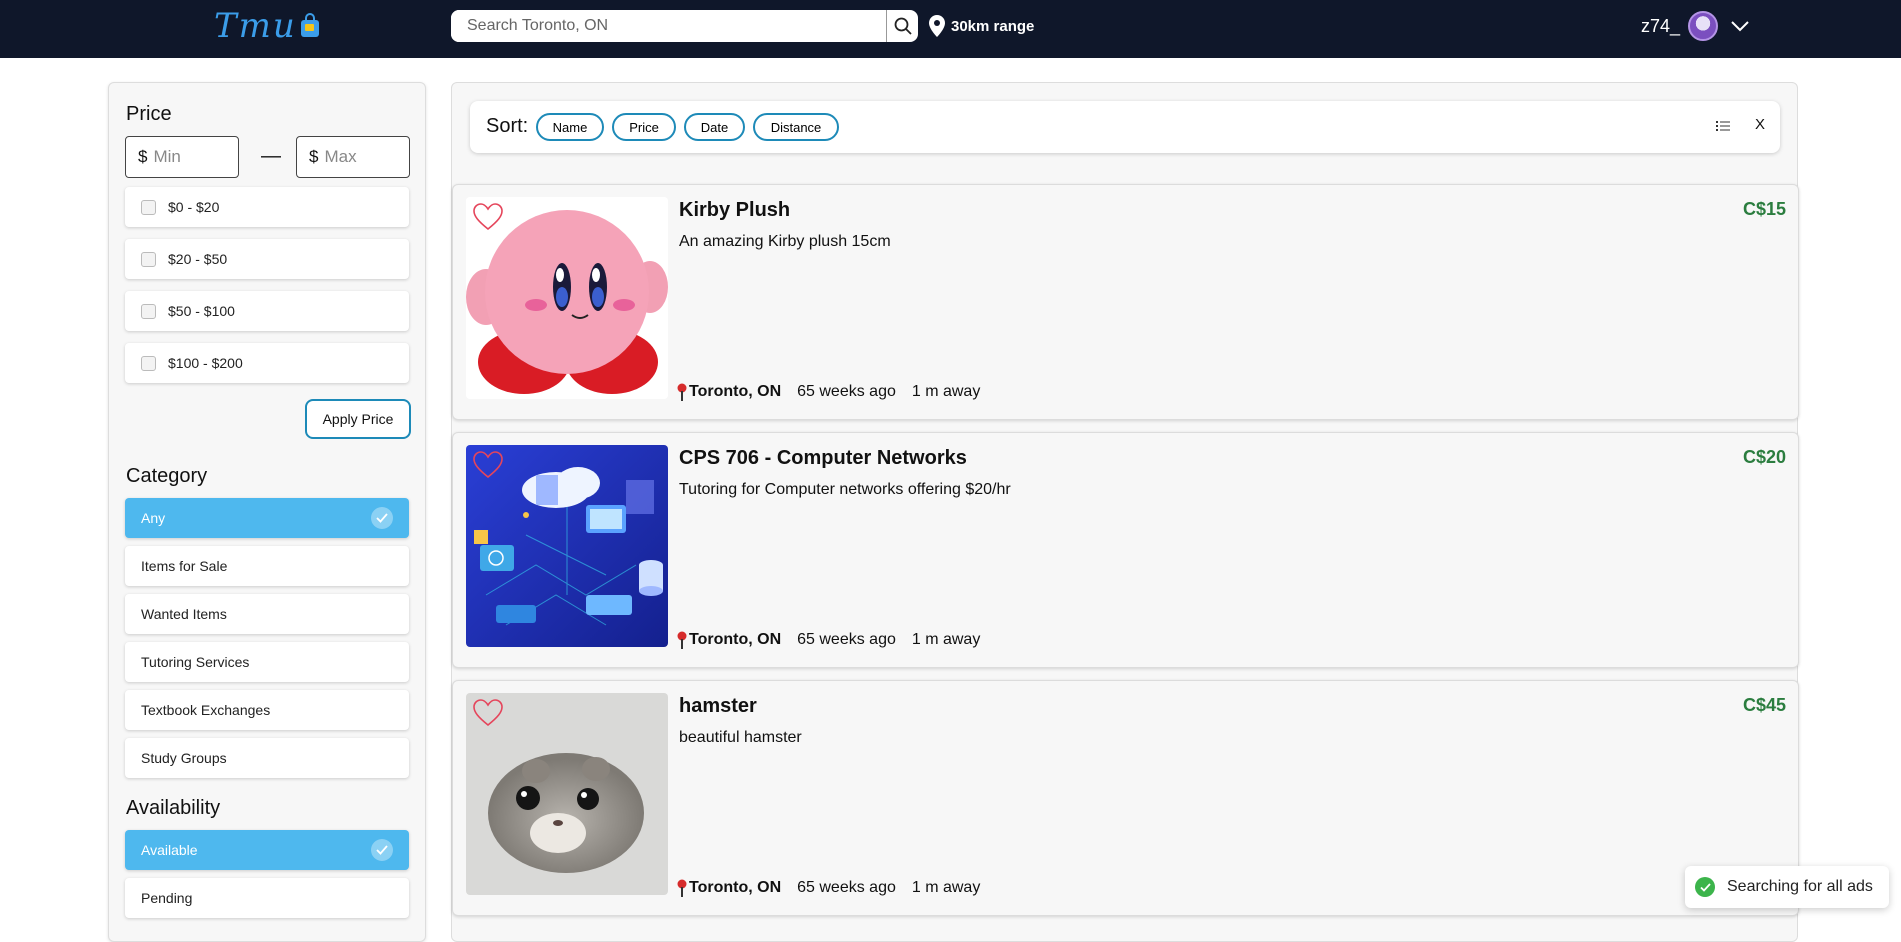 This screenshot has height=942, width=1901. What do you see at coordinates (271, 156) in the screenshot?
I see `price-range-dash: —` at bounding box center [271, 156].